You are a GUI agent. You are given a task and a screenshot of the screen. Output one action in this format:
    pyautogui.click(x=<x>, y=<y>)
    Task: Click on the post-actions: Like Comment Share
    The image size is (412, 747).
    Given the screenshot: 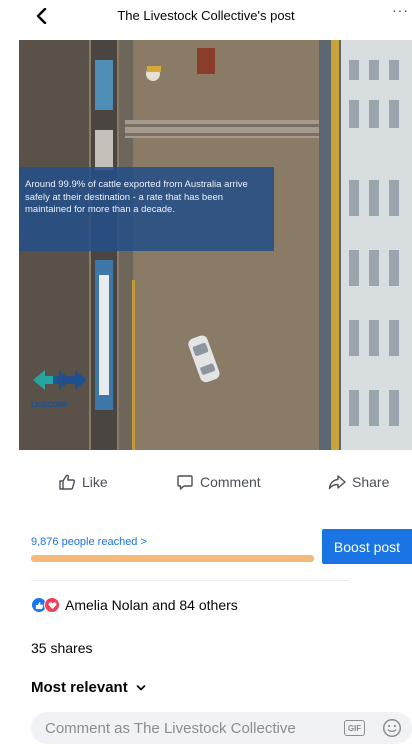 What is the action you would take?
    pyautogui.click(x=206, y=482)
    